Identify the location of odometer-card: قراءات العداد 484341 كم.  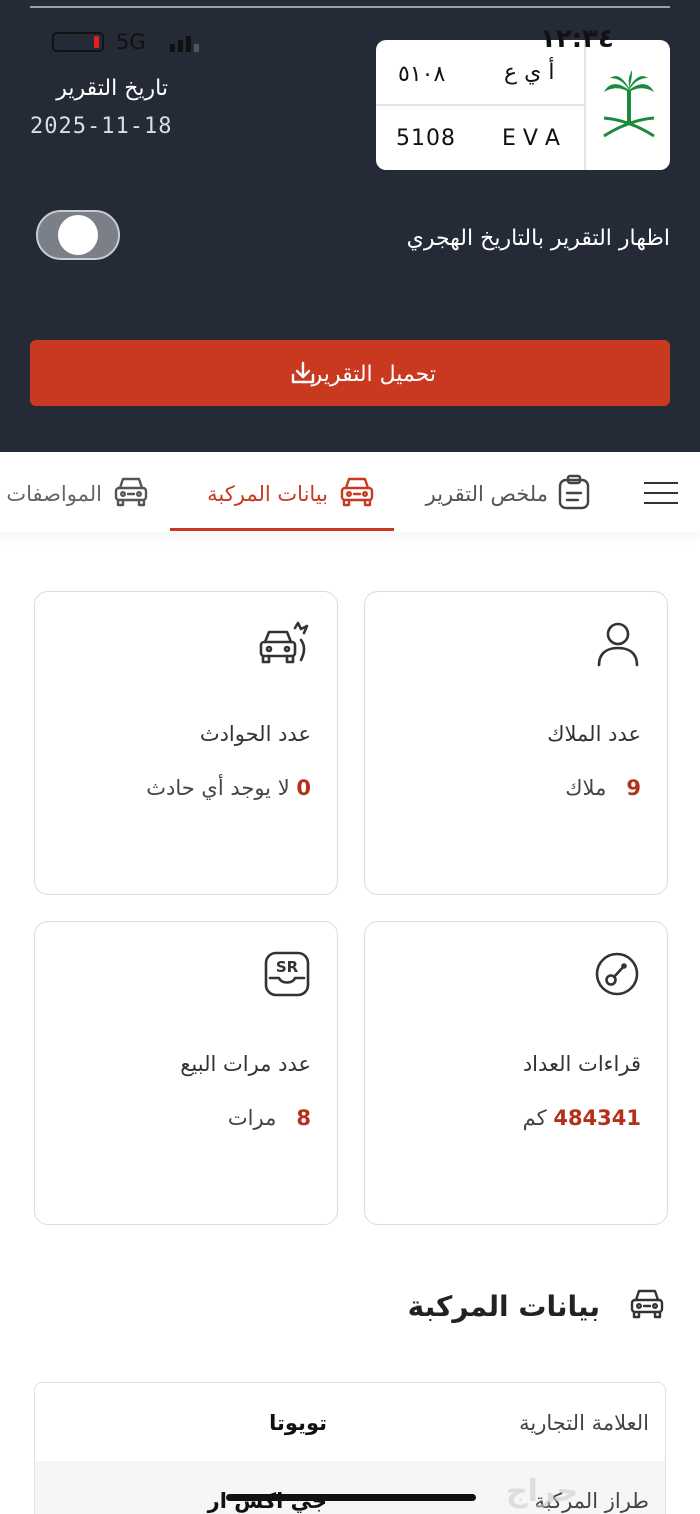
(516, 1073).